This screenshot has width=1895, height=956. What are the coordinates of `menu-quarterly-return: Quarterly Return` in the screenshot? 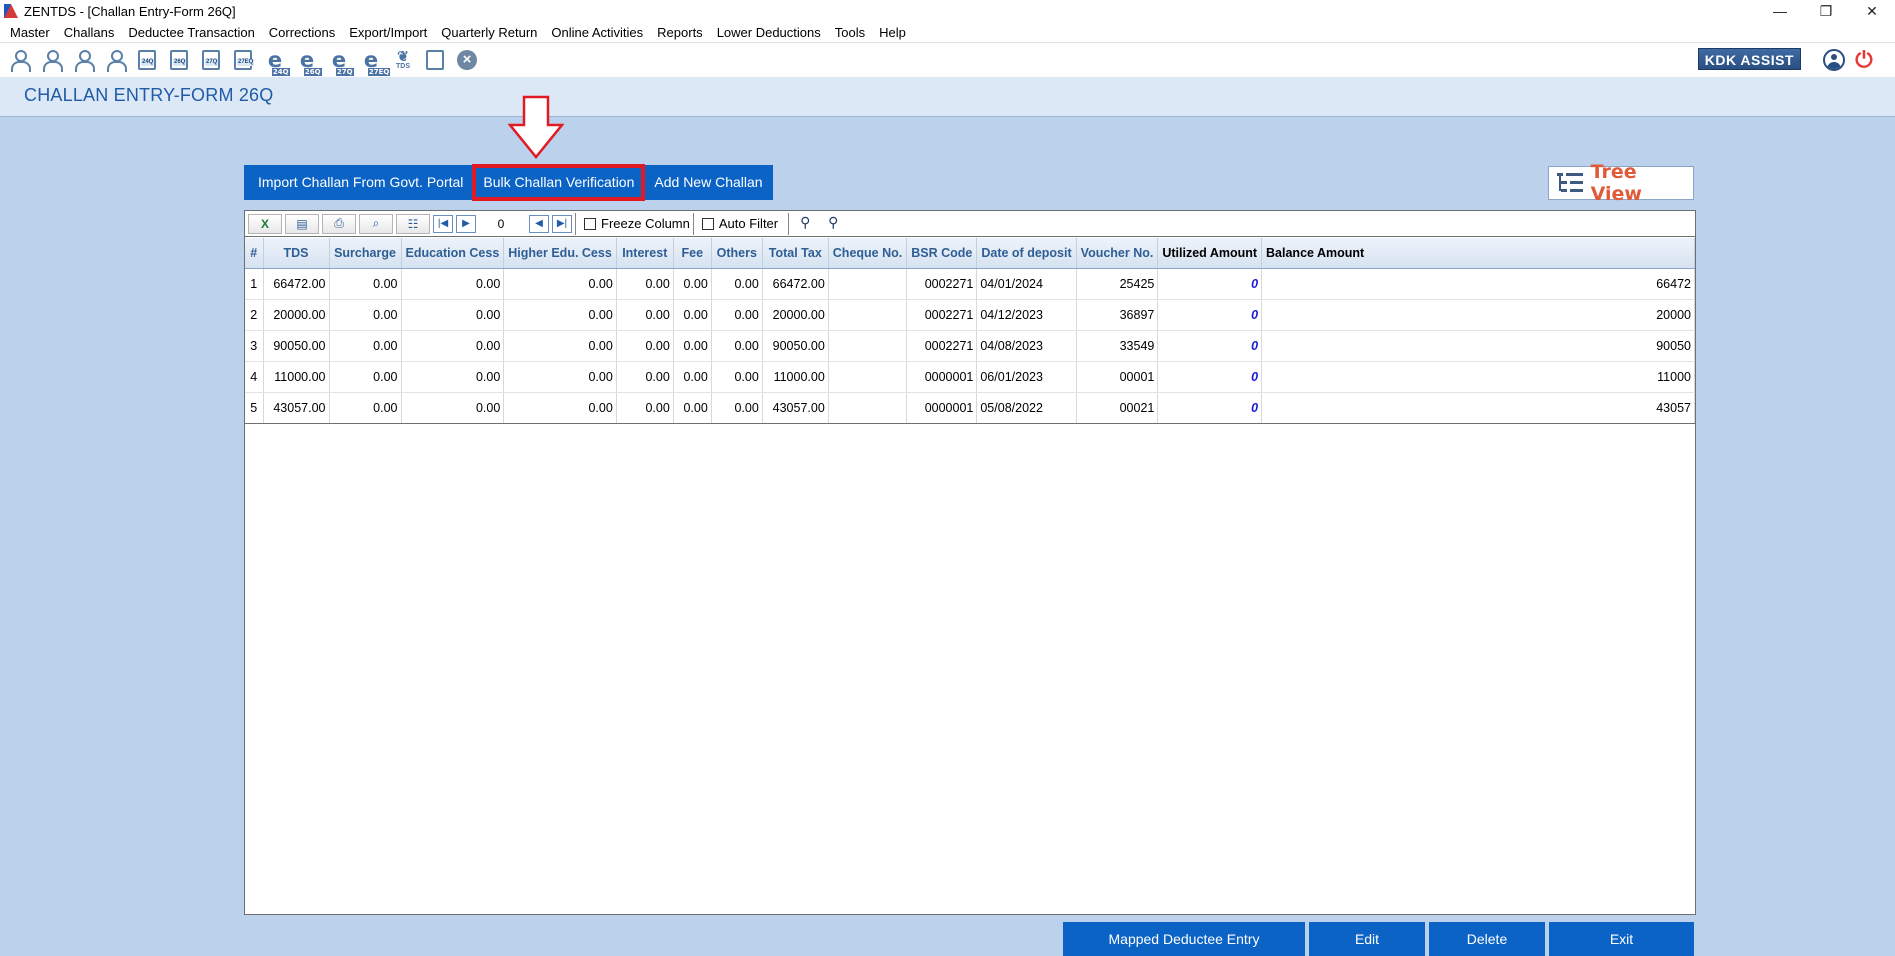 It's located at (489, 32).